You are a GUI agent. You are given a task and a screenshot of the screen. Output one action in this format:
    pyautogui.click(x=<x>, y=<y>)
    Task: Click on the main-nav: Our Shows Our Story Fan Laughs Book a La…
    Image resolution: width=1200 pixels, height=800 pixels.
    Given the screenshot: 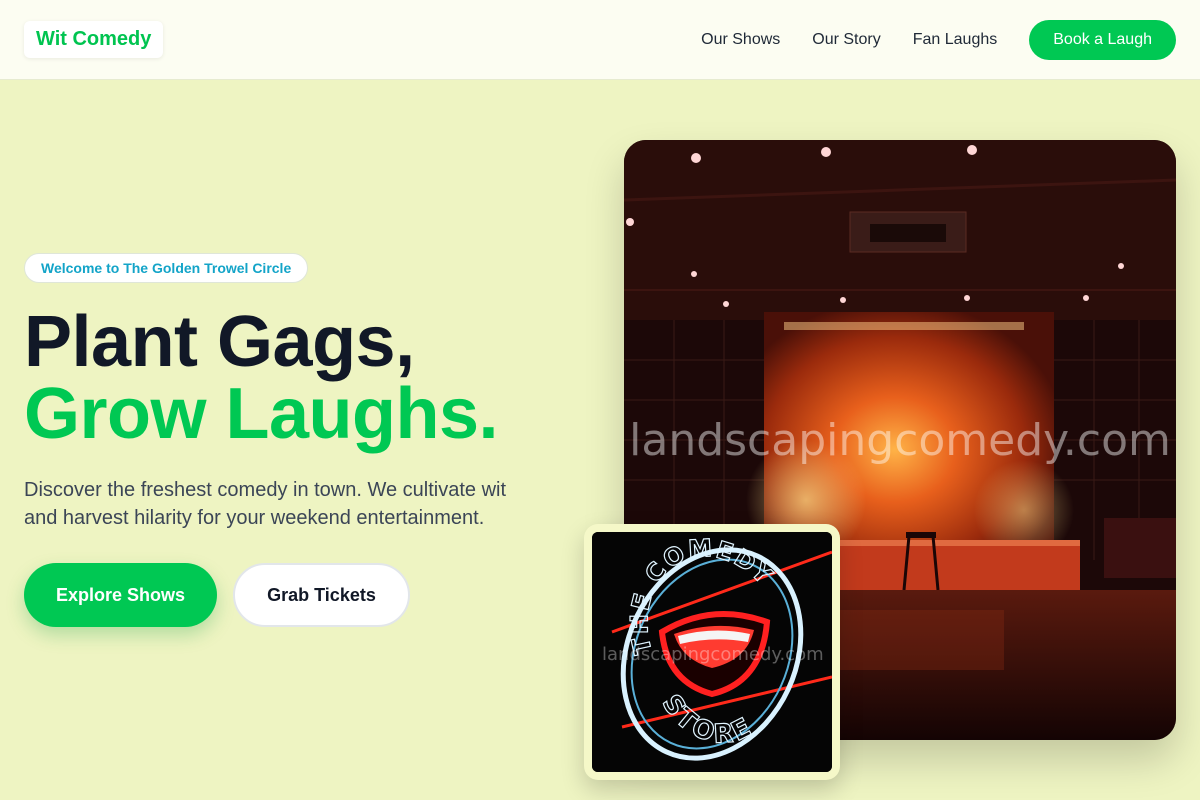 What is the action you would take?
    pyautogui.click(x=938, y=39)
    